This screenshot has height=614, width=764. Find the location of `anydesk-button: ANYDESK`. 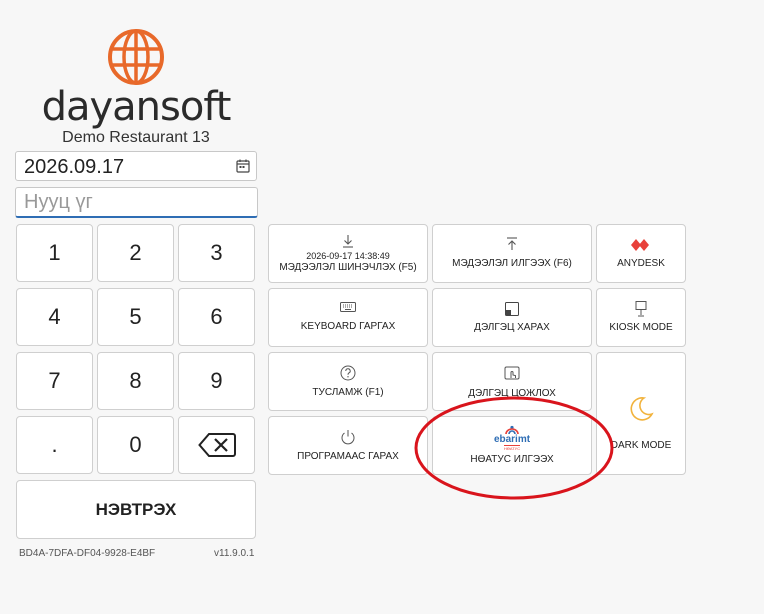

anydesk-button: ANYDESK is located at coordinates (641, 253).